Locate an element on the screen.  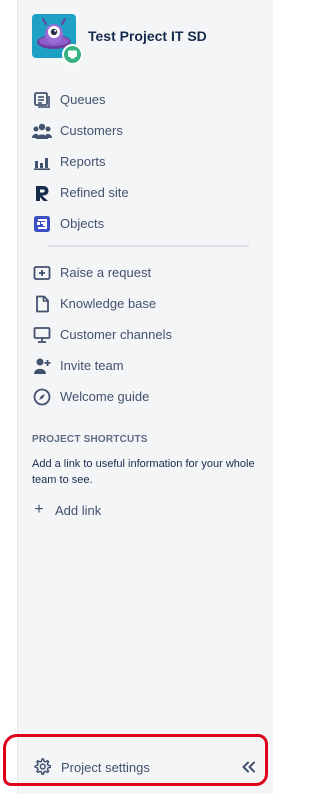
chat-icon is located at coordinates (72, 54).